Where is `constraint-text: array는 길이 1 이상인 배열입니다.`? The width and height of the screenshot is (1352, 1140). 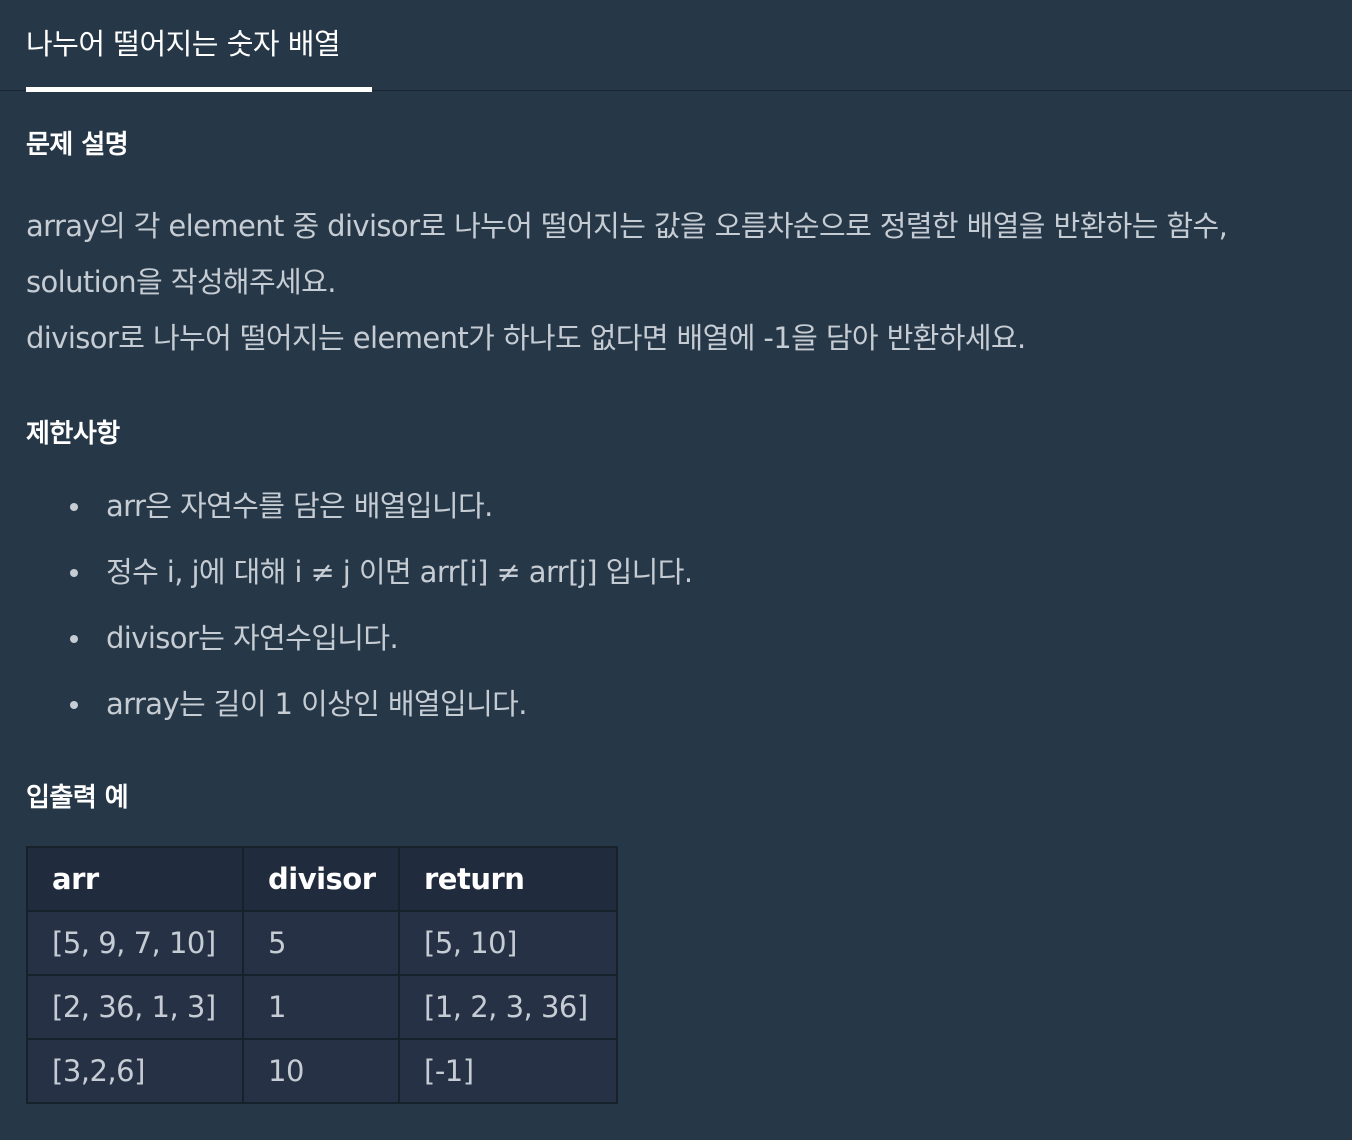 constraint-text: array는 길이 1 이상인 배열입니다. is located at coordinates (316, 704).